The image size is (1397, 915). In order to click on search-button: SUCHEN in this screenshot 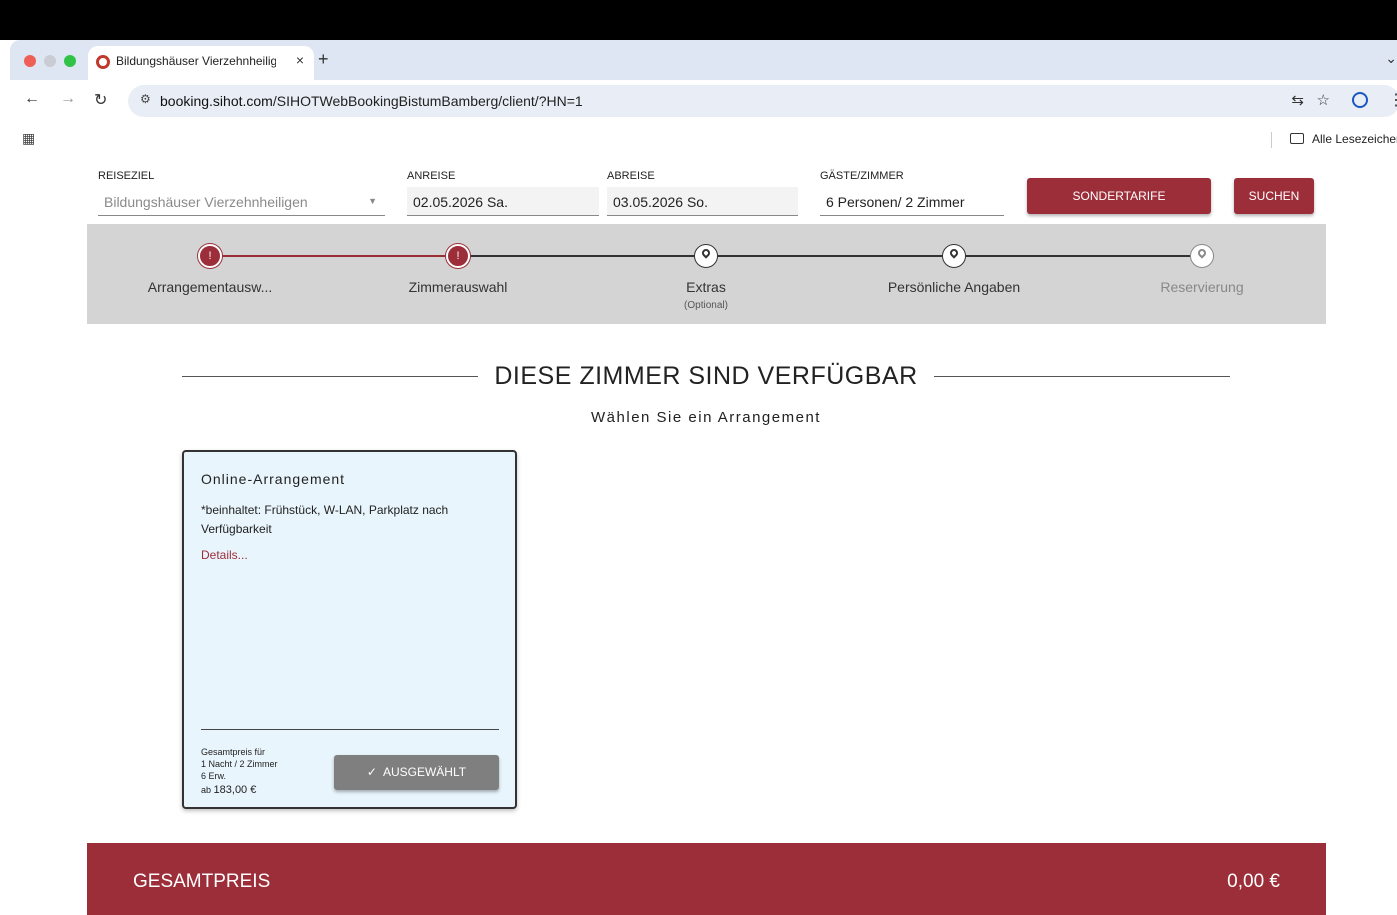, I will do `click(1274, 196)`.